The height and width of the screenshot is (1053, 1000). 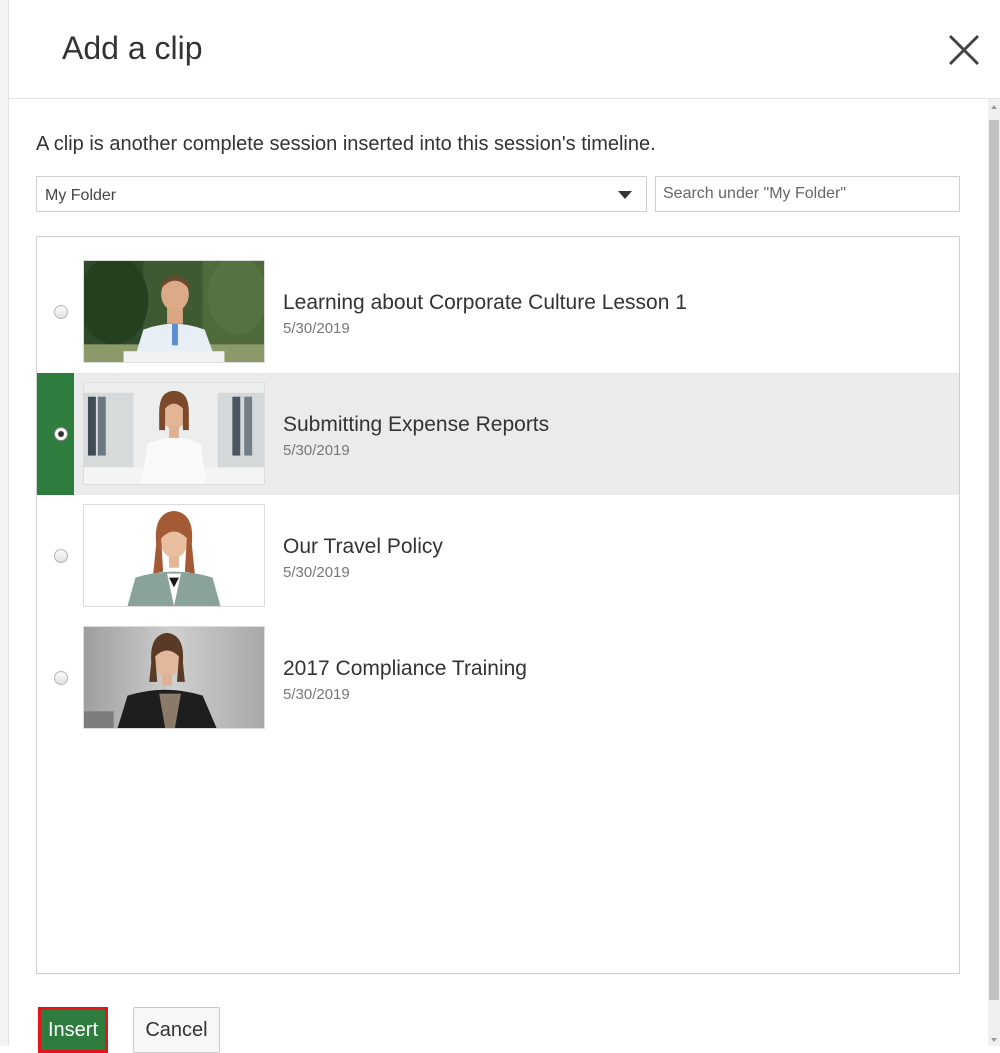 I want to click on woman-blazer-thumbnail-image, so click(x=174, y=555).